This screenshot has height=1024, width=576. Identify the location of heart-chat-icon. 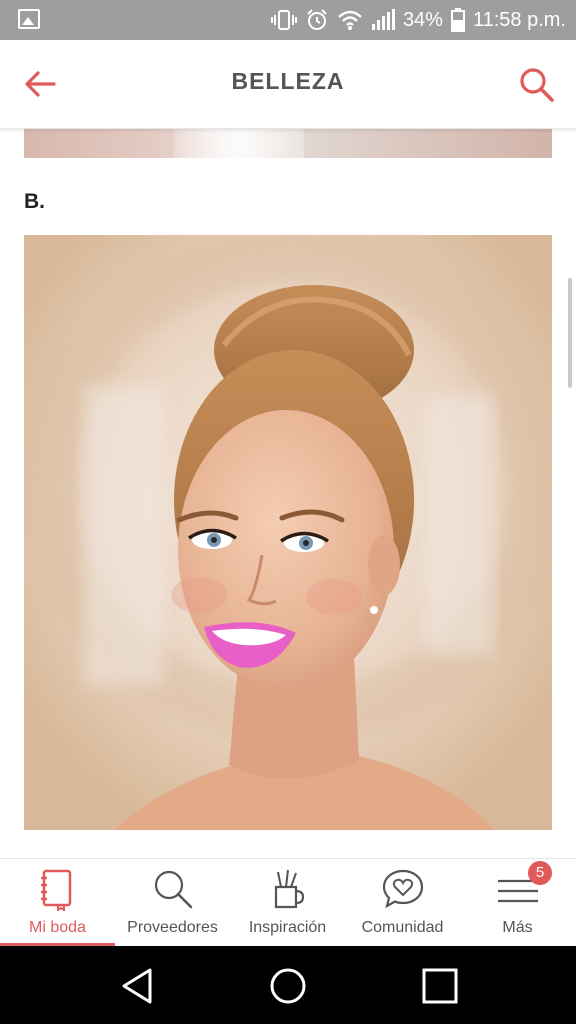
(402, 889).